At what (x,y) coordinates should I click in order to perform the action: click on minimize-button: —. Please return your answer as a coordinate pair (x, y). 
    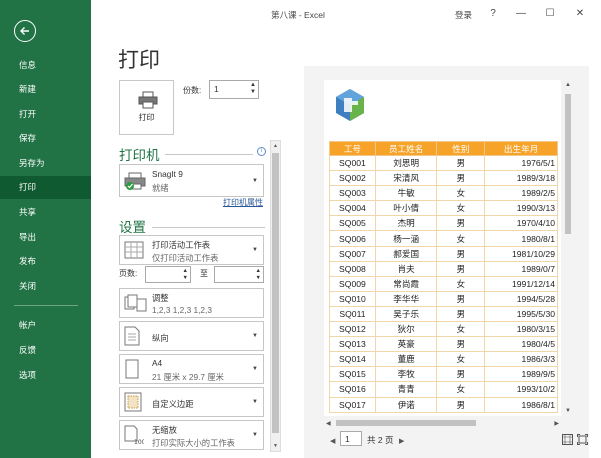
    Looking at the image, I should click on (521, 14).